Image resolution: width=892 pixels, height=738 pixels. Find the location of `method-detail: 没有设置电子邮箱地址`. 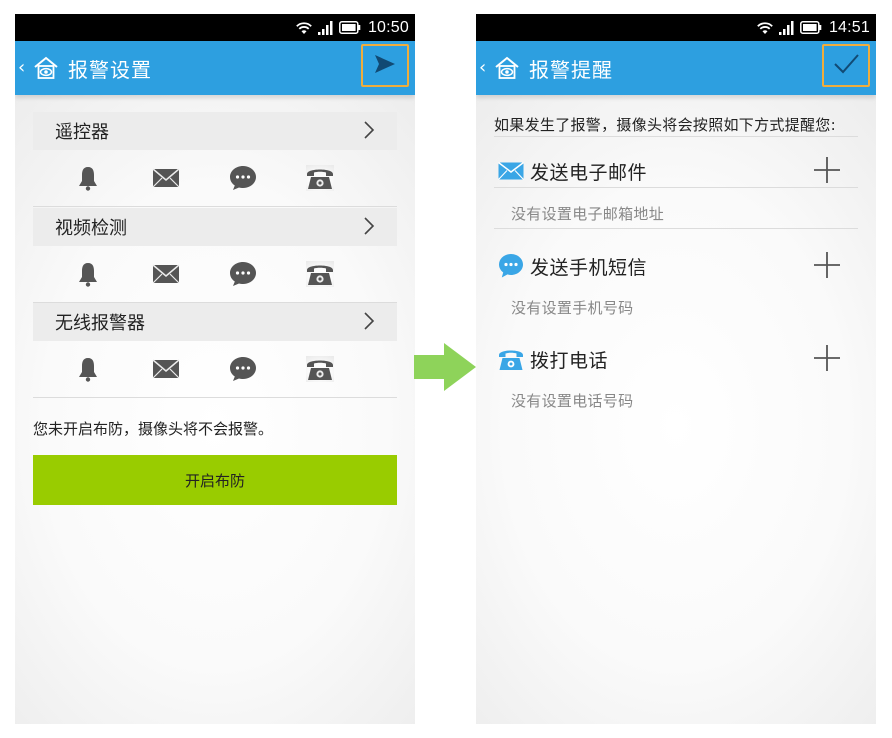

method-detail: 没有设置电子邮箱地址 is located at coordinates (588, 214).